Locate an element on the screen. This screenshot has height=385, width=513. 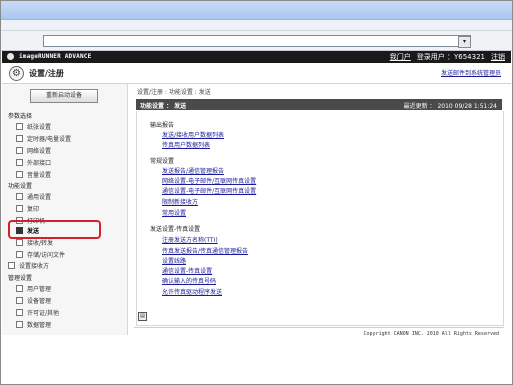
canon-logo-icon is located at coordinates (10, 56).